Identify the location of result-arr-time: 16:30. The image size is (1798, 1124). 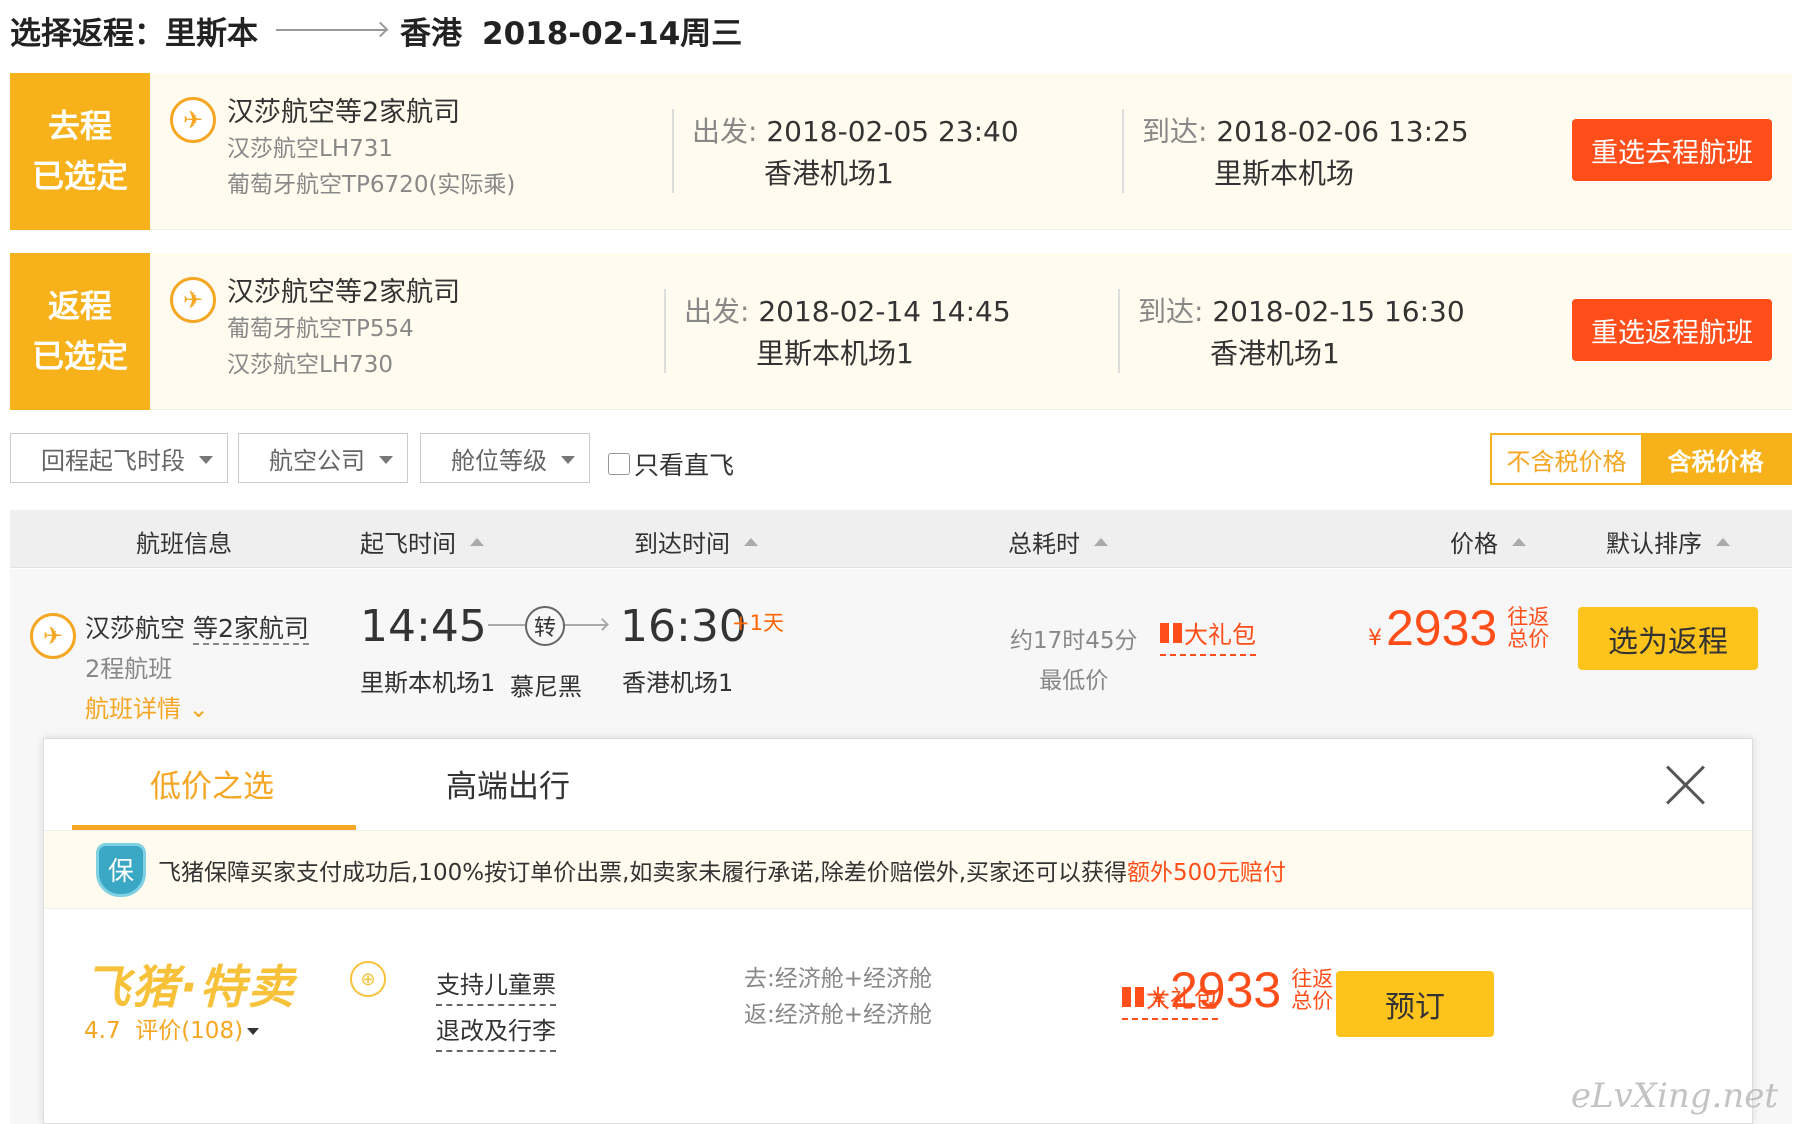
(683, 626).